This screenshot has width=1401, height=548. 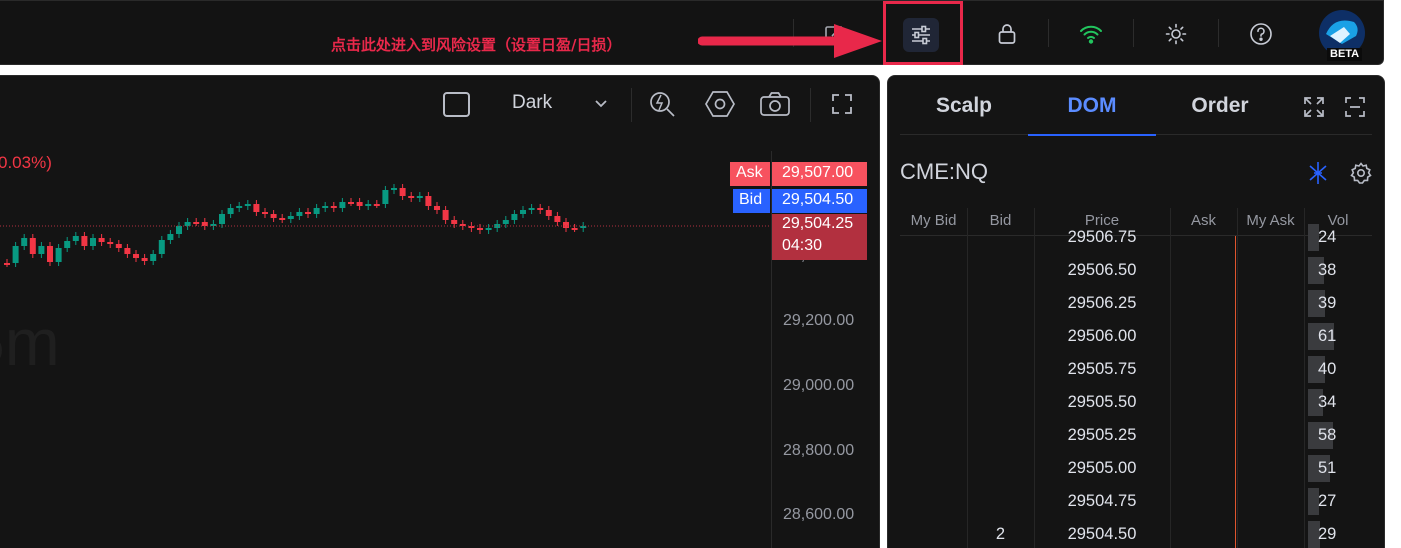 What do you see at coordinates (1327, 270) in the screenshot?
I see `volume-value: 38` at bounding box center [1327, 270].